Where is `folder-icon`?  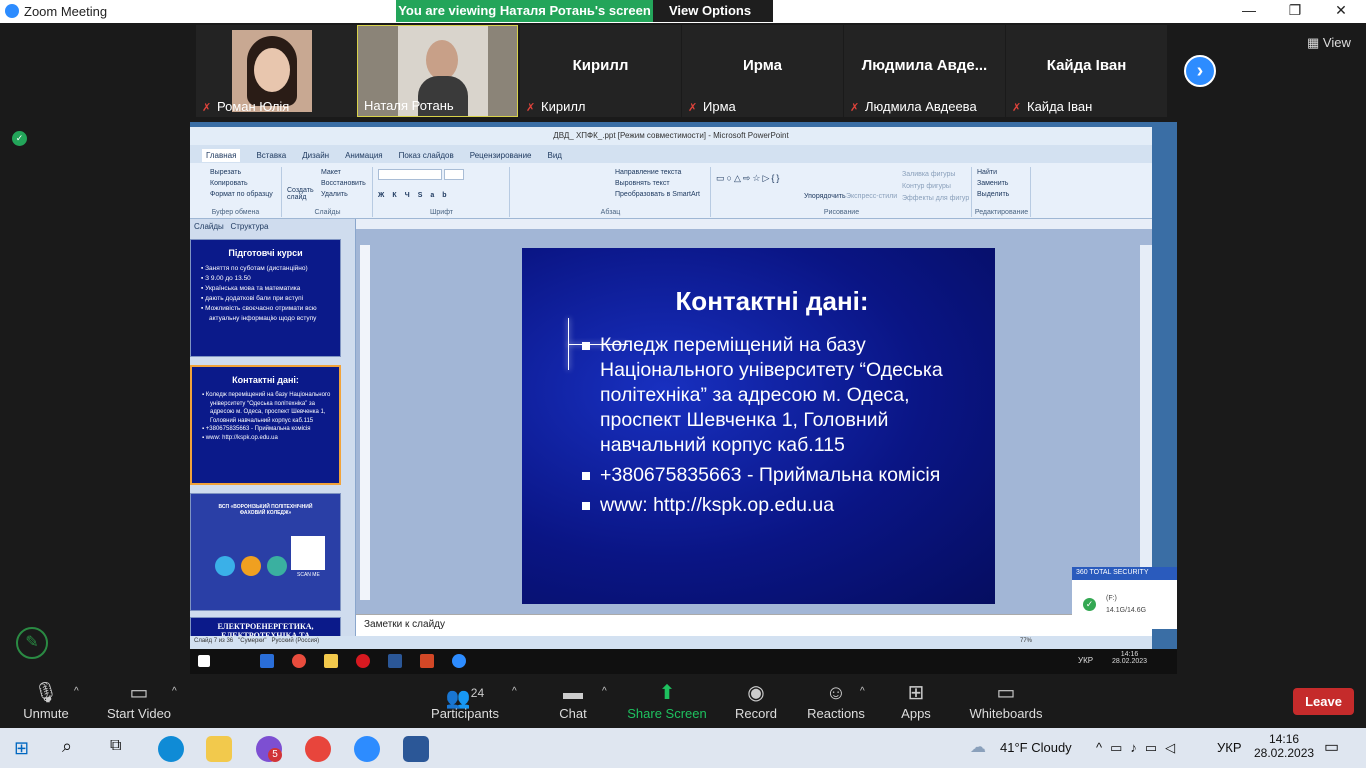
folder-icon is located at coordinates (331, 661).